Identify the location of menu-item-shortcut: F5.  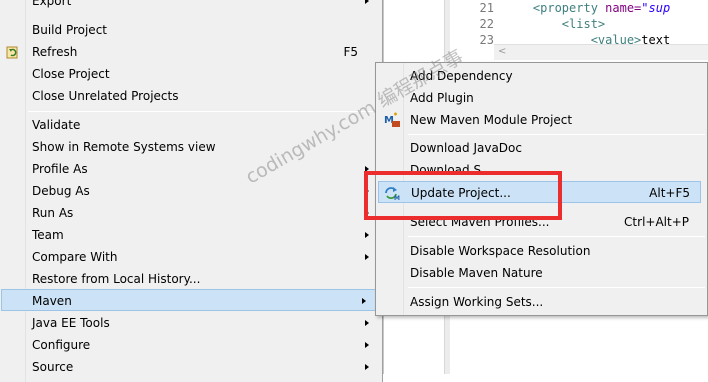
(350, 52).